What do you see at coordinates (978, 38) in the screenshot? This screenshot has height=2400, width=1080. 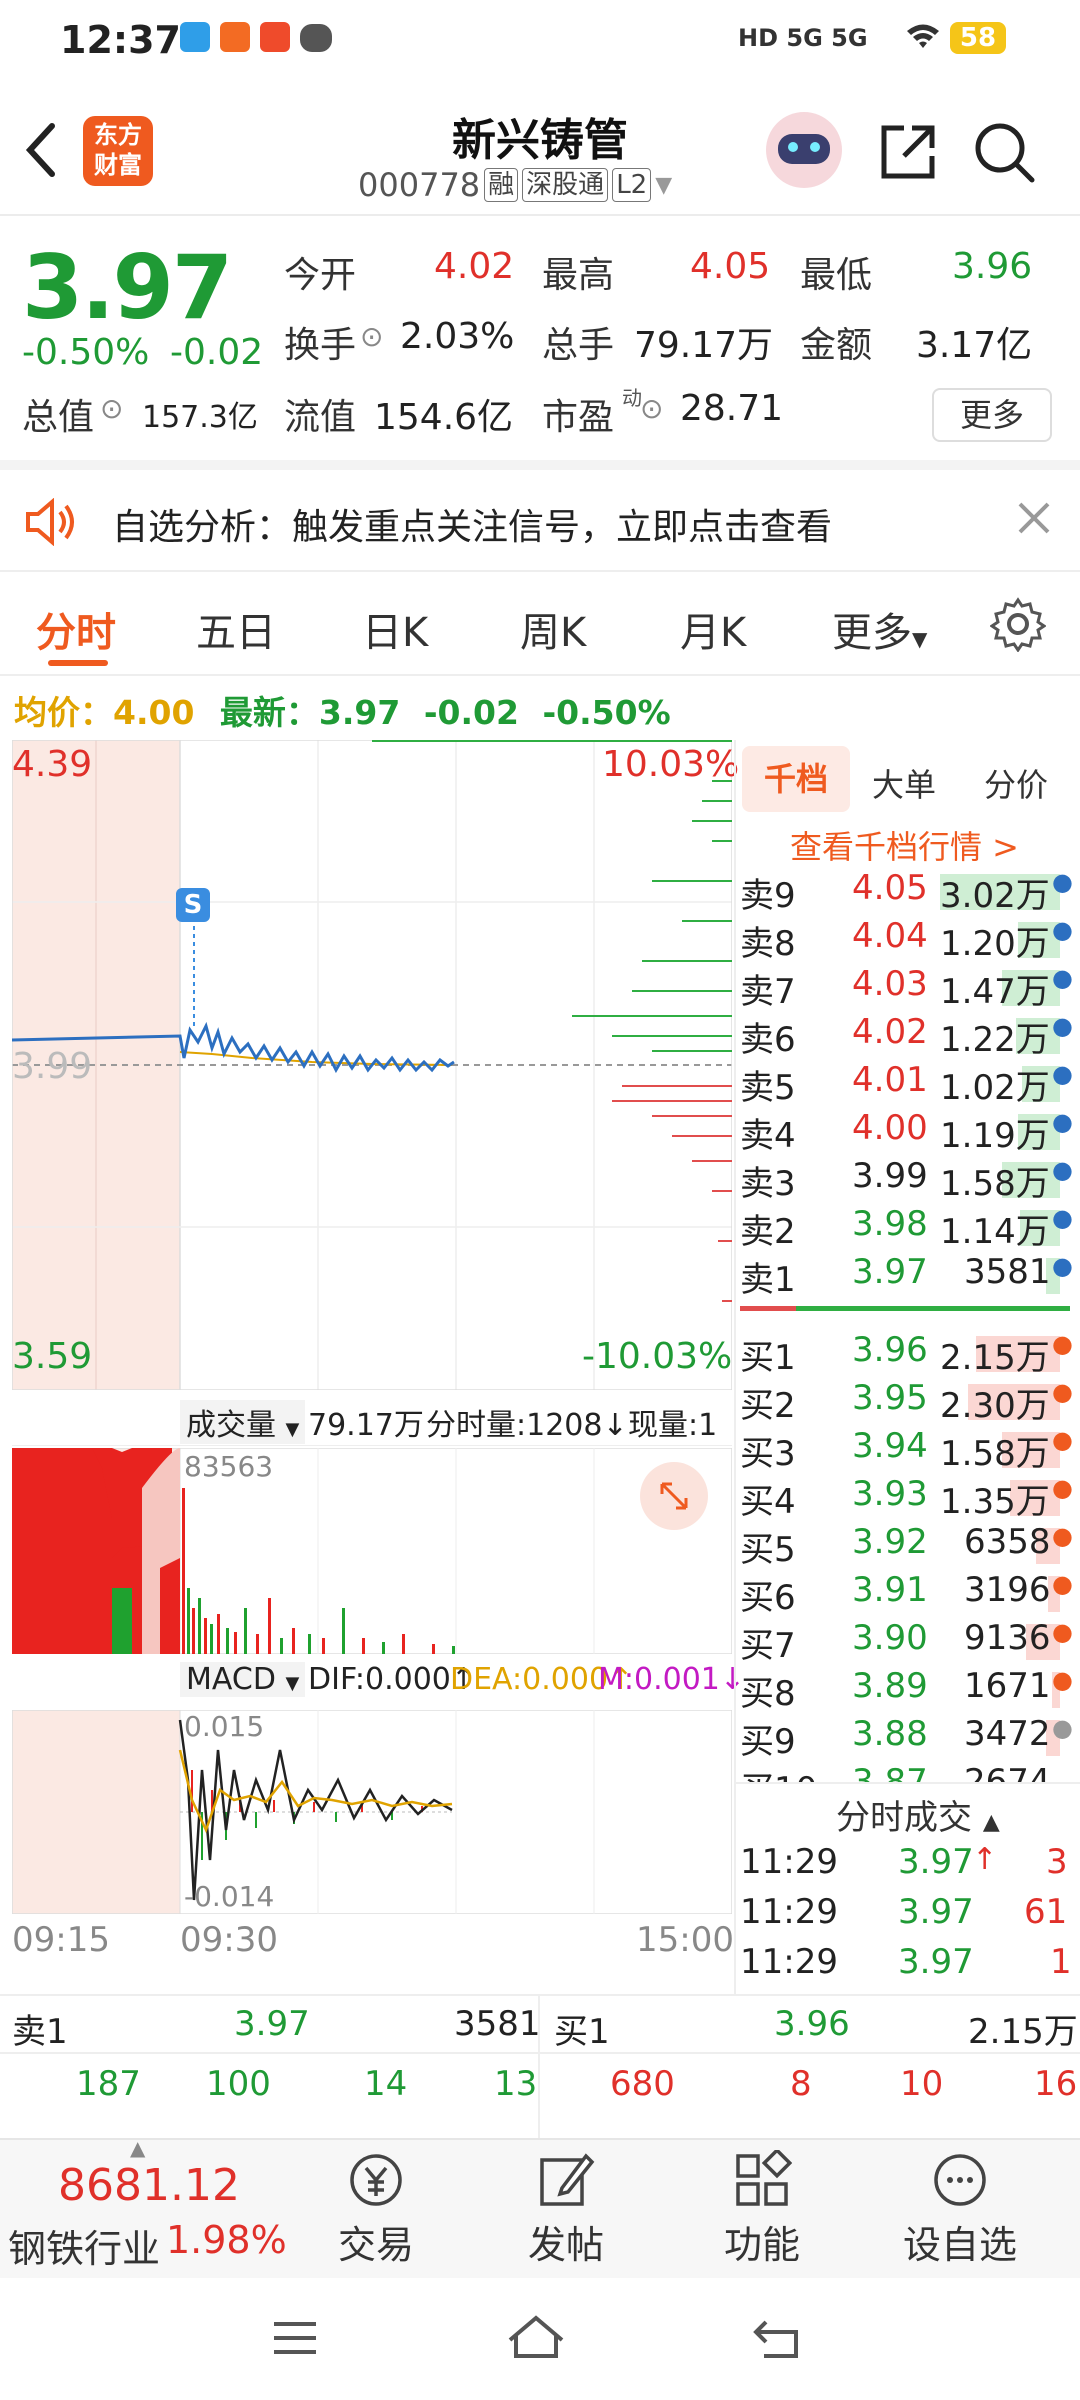 I see `battery-icon: 58` at bounding box center [978, 38].